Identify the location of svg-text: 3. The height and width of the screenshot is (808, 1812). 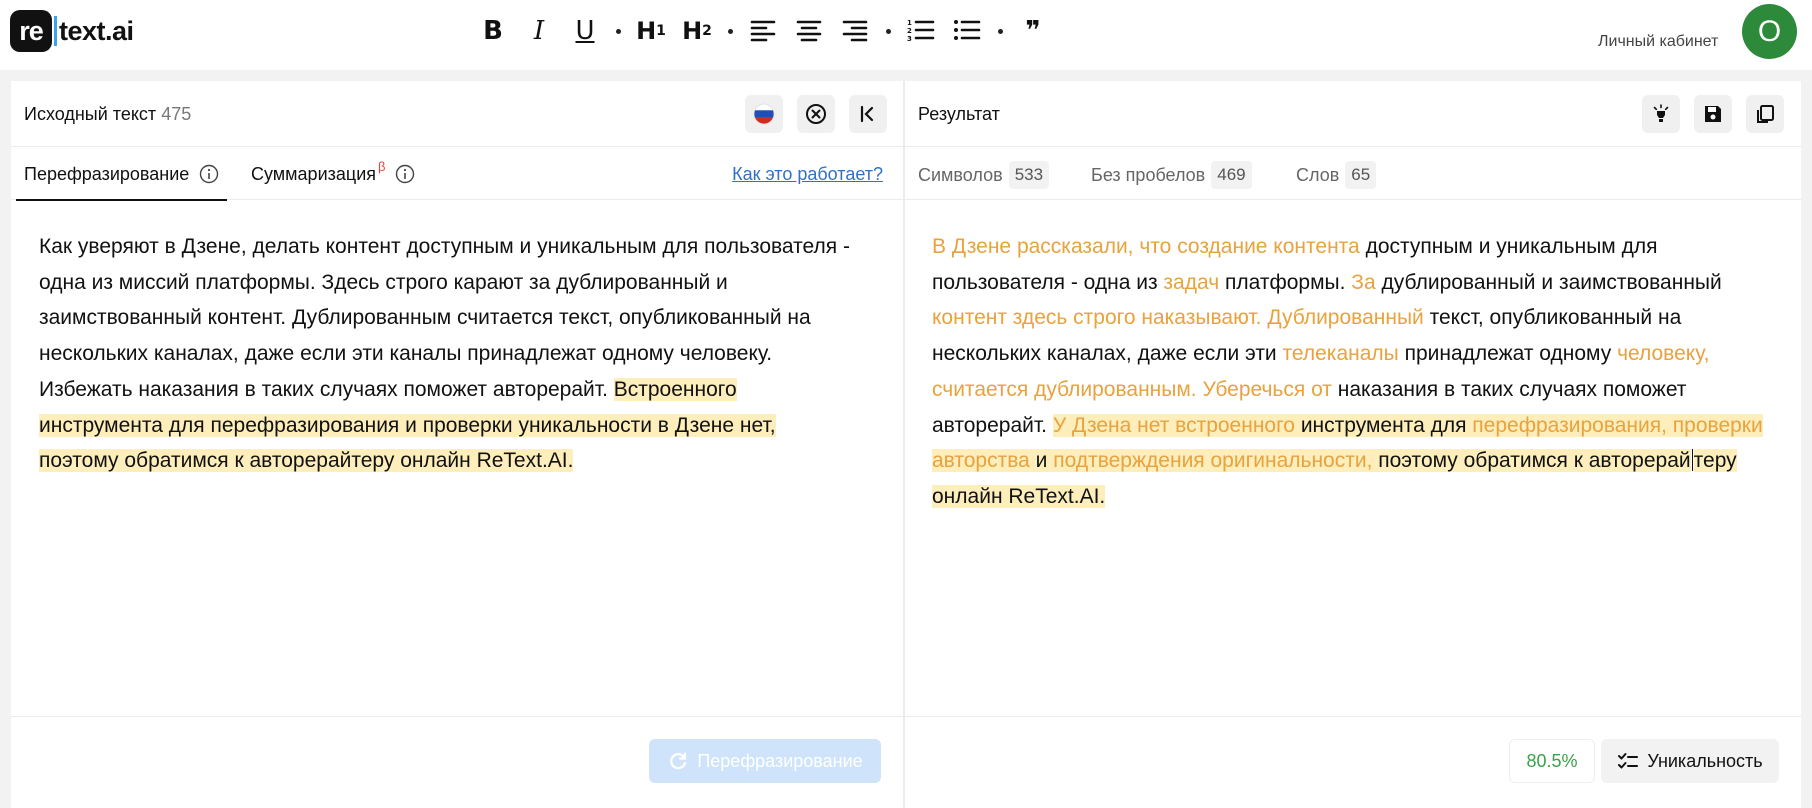
(909, 39).